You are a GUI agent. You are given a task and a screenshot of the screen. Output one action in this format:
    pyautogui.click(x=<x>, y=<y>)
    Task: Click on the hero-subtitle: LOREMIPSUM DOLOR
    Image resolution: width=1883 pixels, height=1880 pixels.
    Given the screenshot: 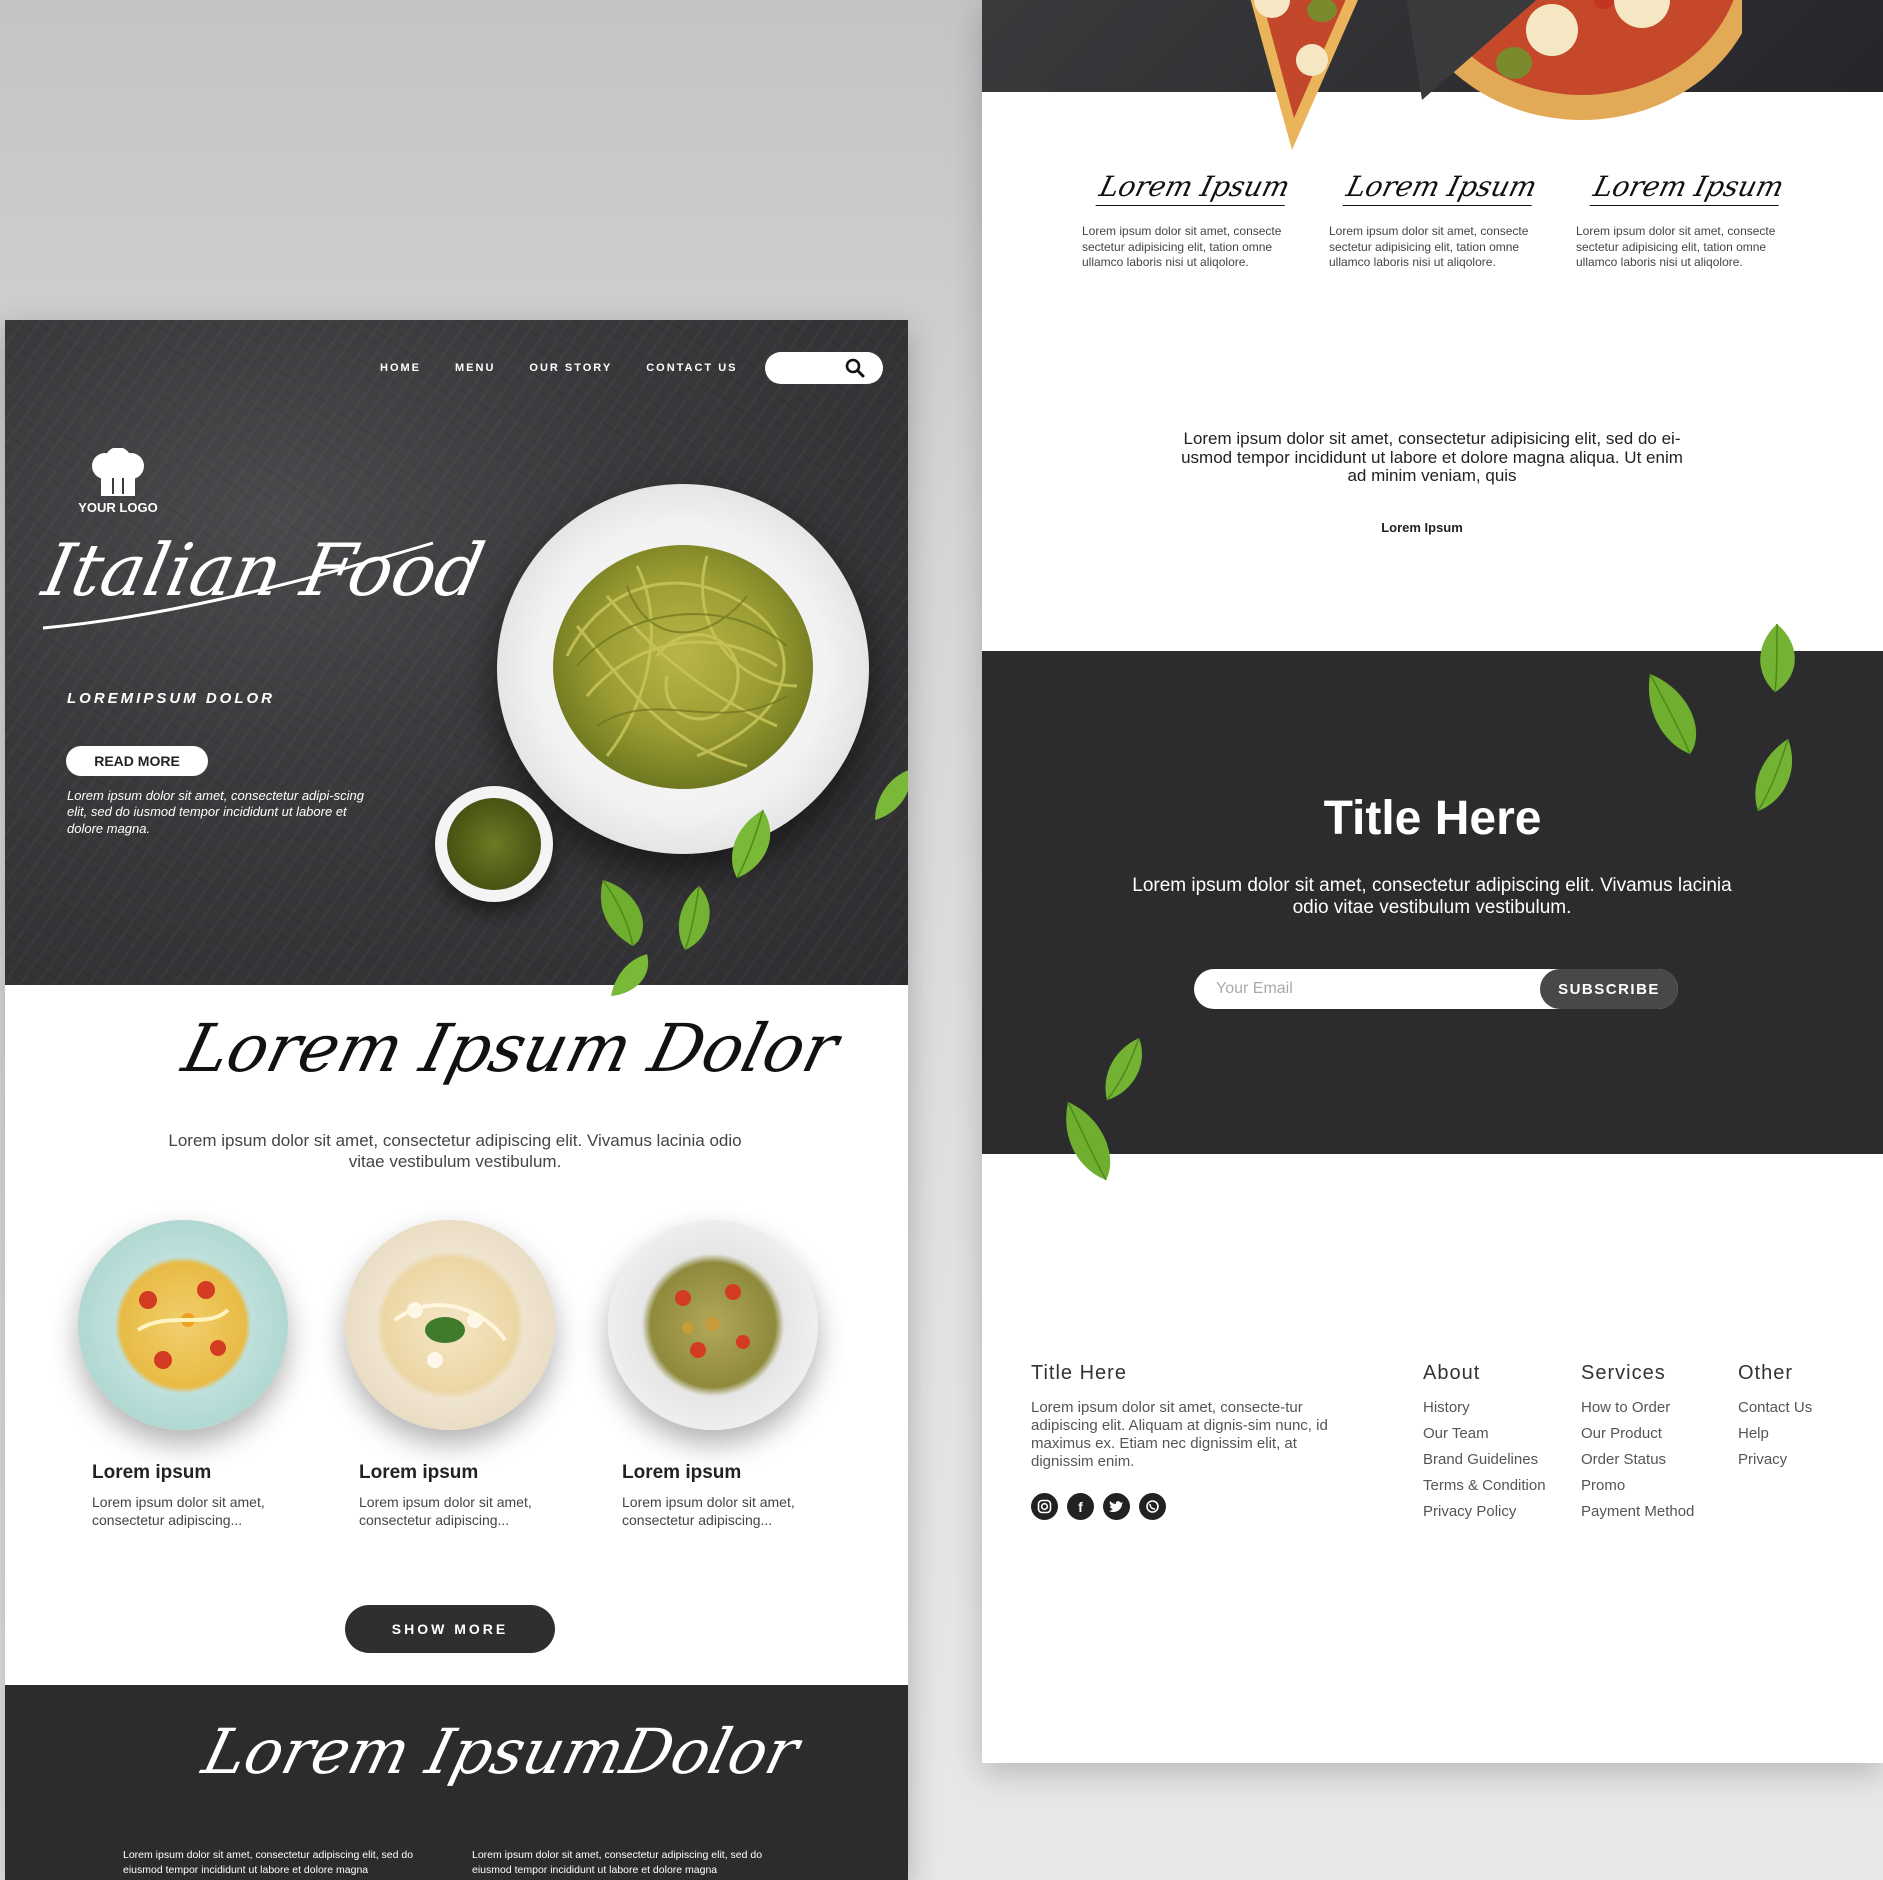 What is the action you would take?
    pyautogui.click(x=171, y=698)
    